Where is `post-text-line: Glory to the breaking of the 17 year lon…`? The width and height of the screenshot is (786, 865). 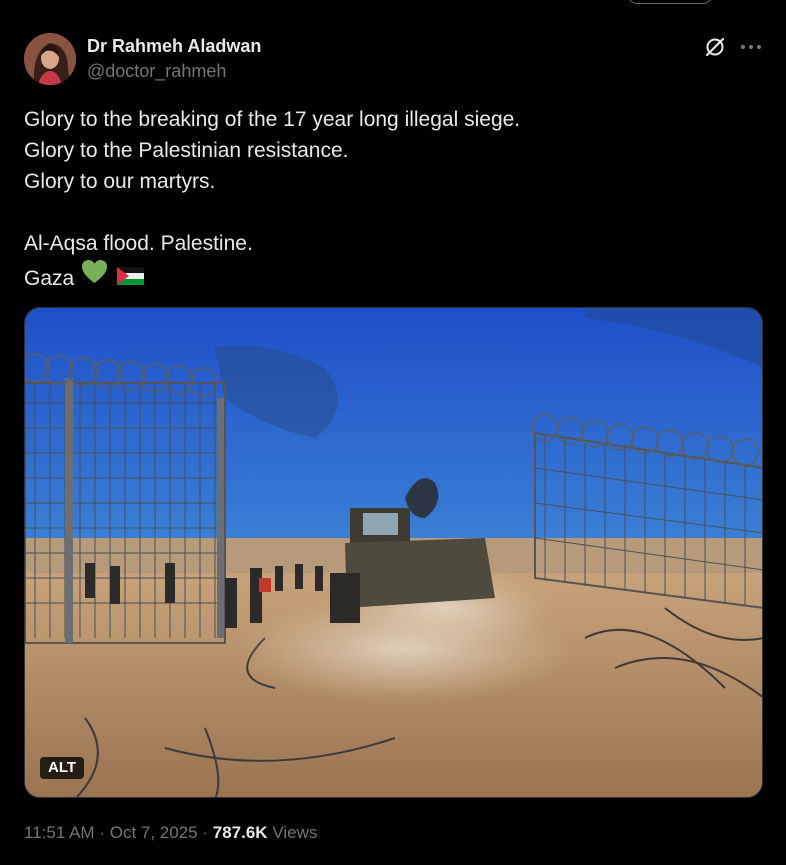
post-text-line: Glory to the breaking of the 17 year lon… is located at coordinates (272, 119).